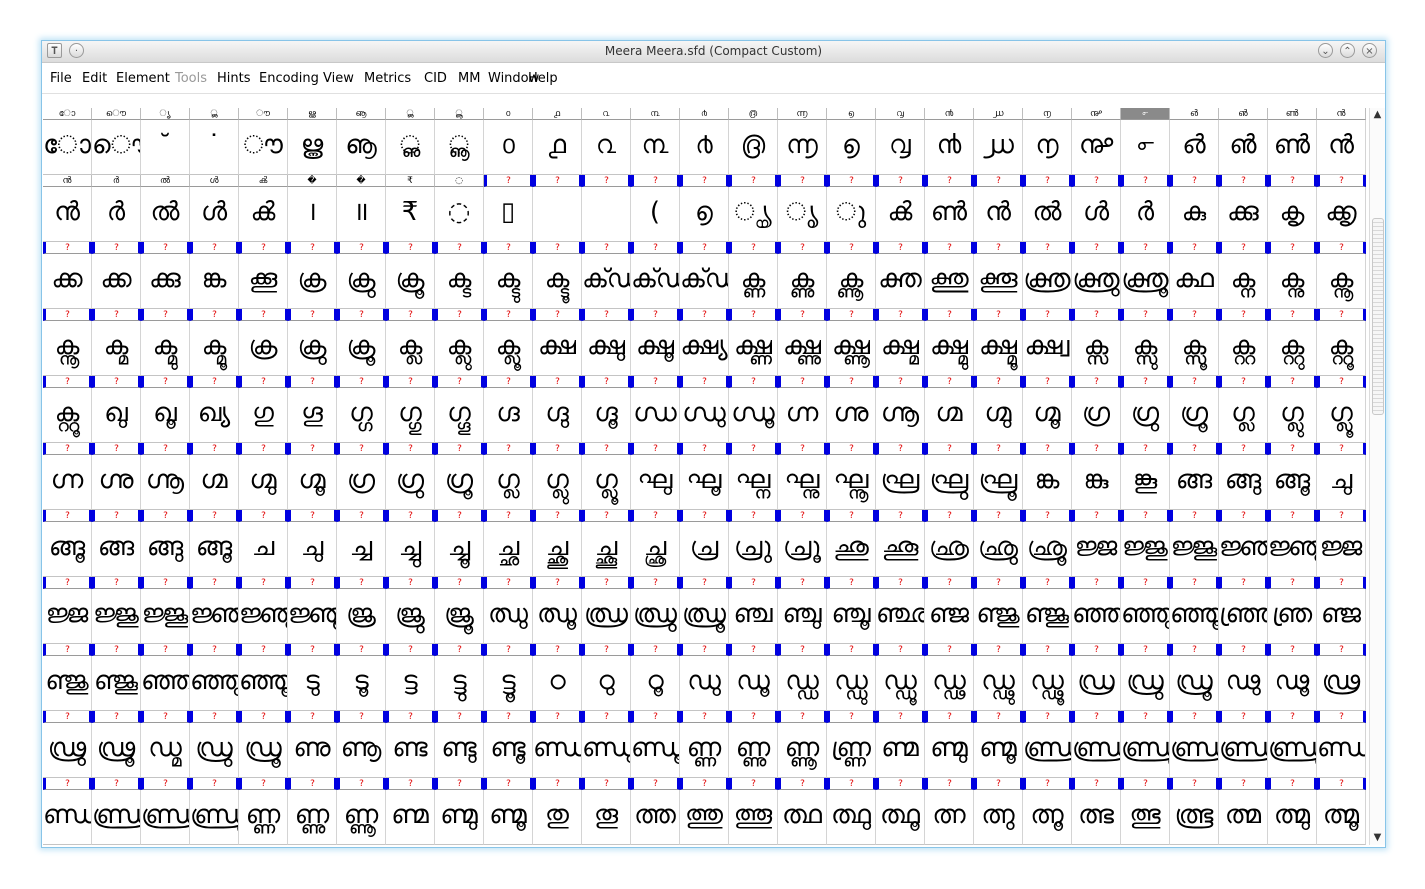  I want to click on glyph-cell: ? ഗ്മൂ, so click(312, 476).